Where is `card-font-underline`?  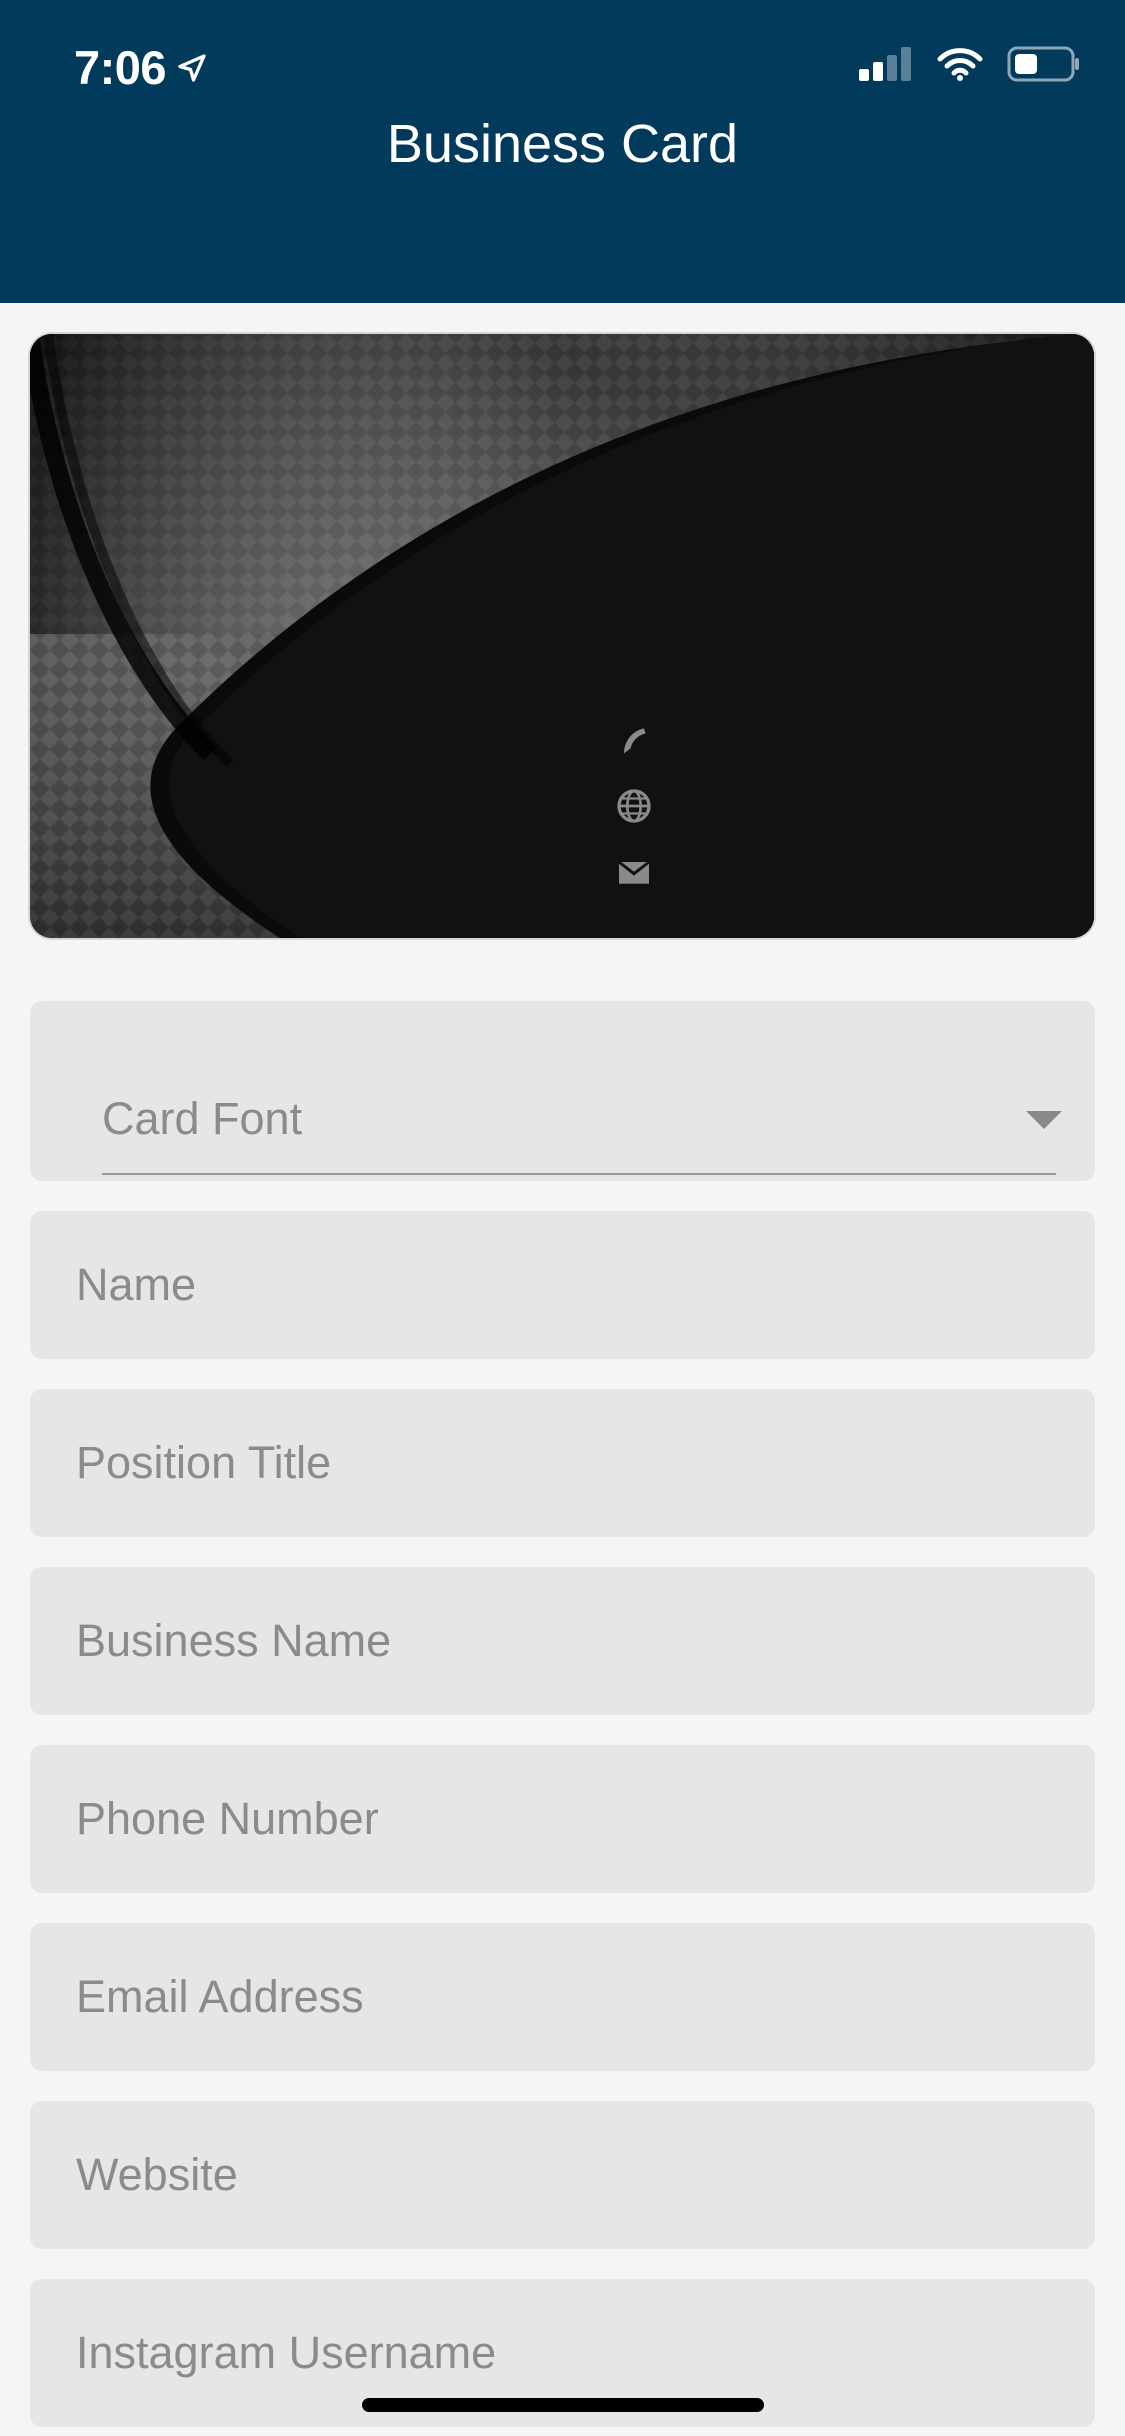
card-font-underline is located at coordinates (579, 1174).